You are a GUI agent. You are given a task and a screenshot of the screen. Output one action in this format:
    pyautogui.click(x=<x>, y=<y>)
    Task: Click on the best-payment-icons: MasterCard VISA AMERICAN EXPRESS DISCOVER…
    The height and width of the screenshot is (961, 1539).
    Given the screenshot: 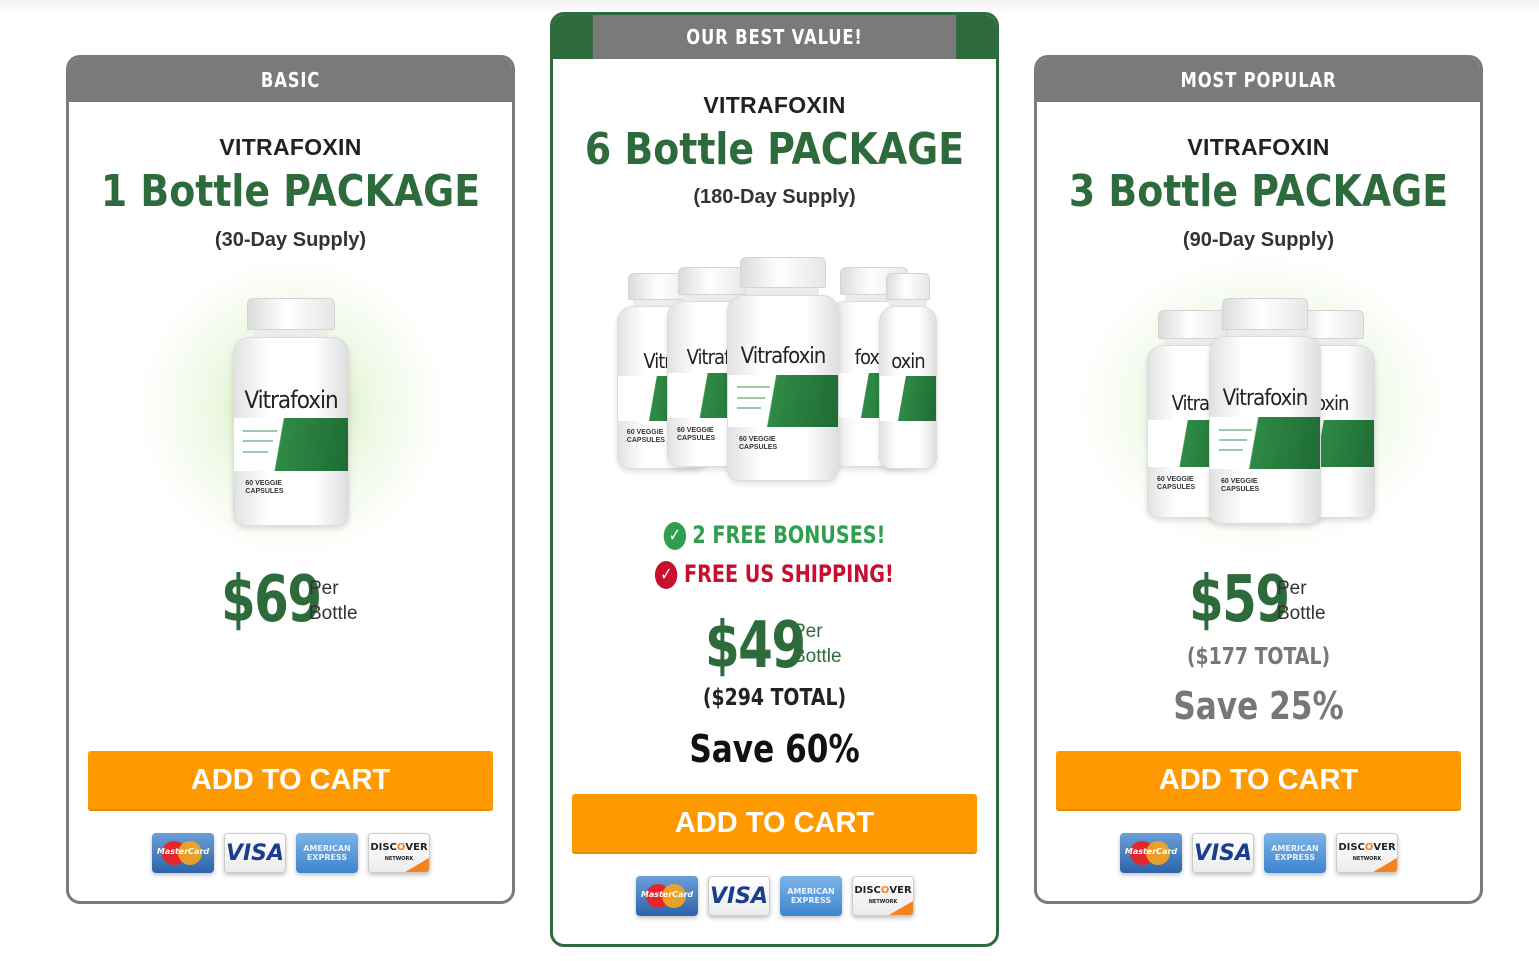 What is the action you would take?
    pyautogui.click(x=775, y=896)
    